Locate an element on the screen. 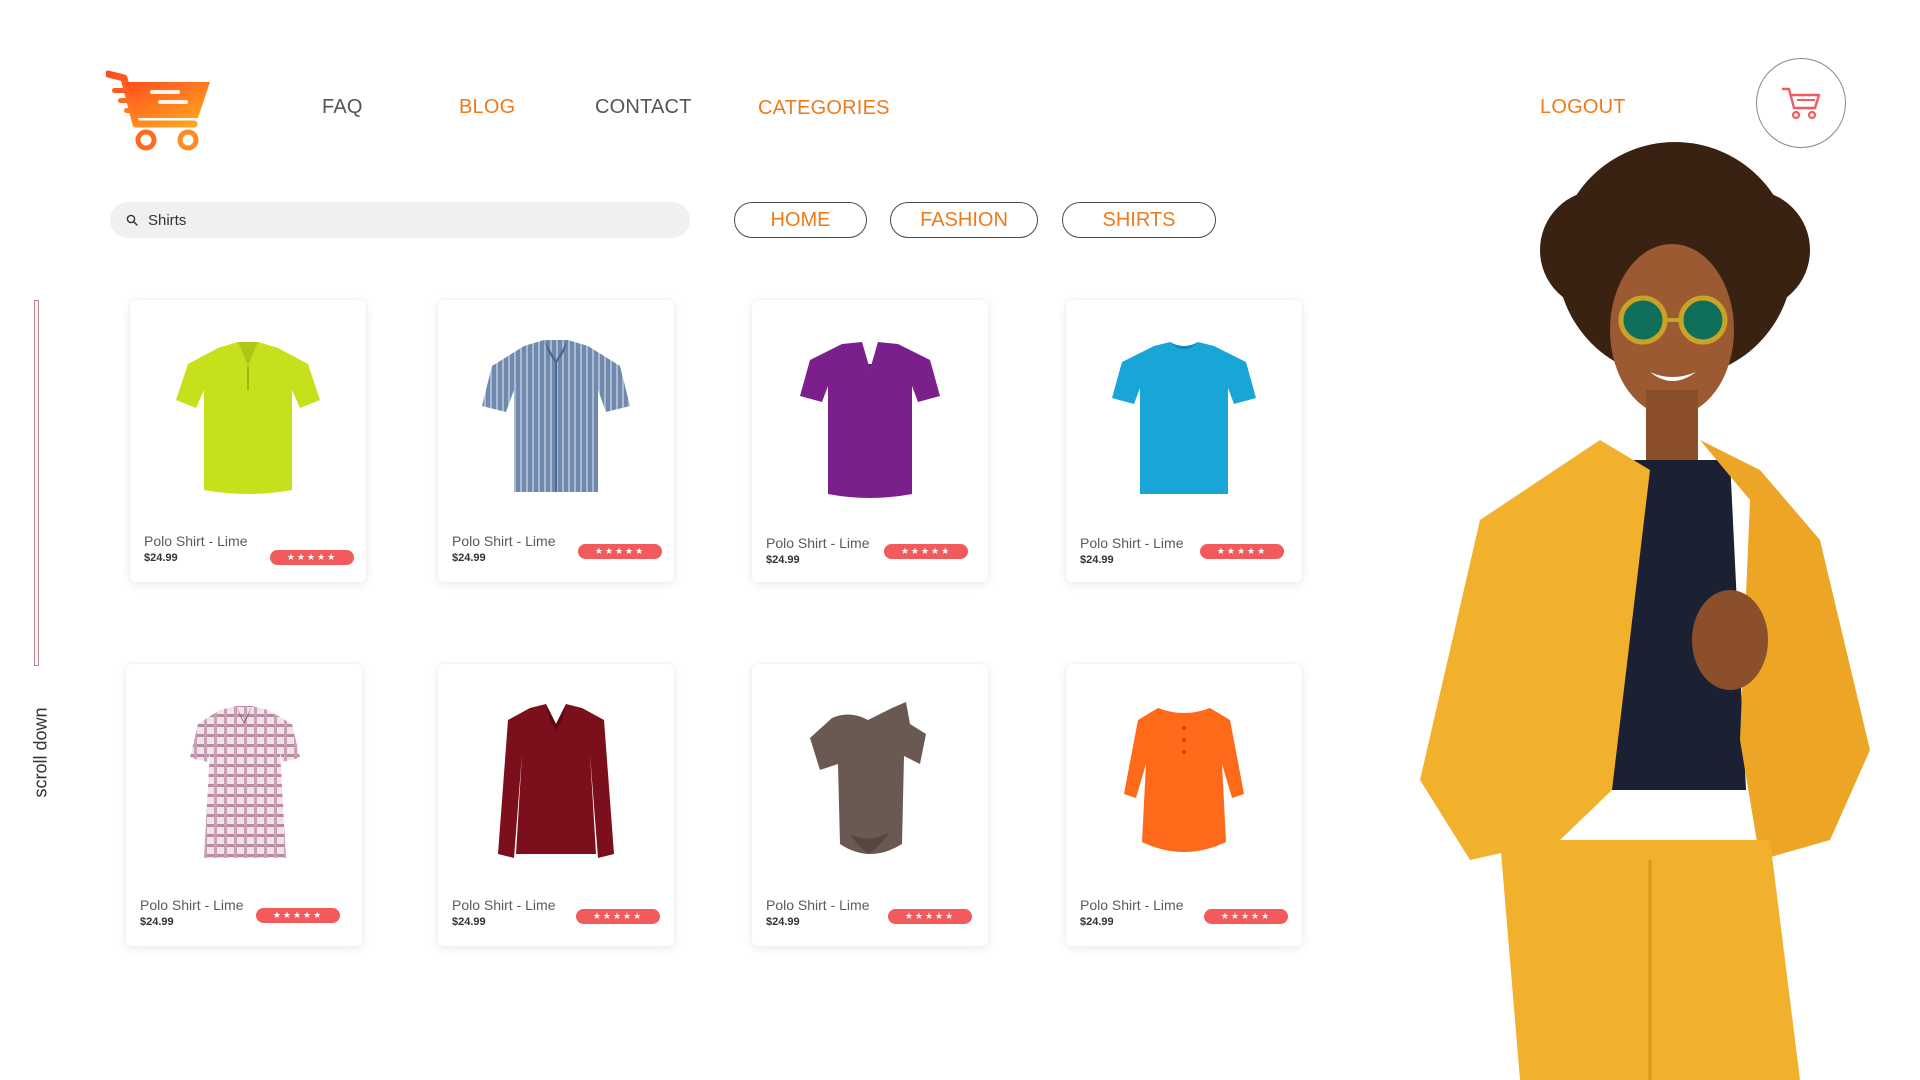 This screenshot has height=1080, width=1920. scroll-track is located at coordinates (36, 483).